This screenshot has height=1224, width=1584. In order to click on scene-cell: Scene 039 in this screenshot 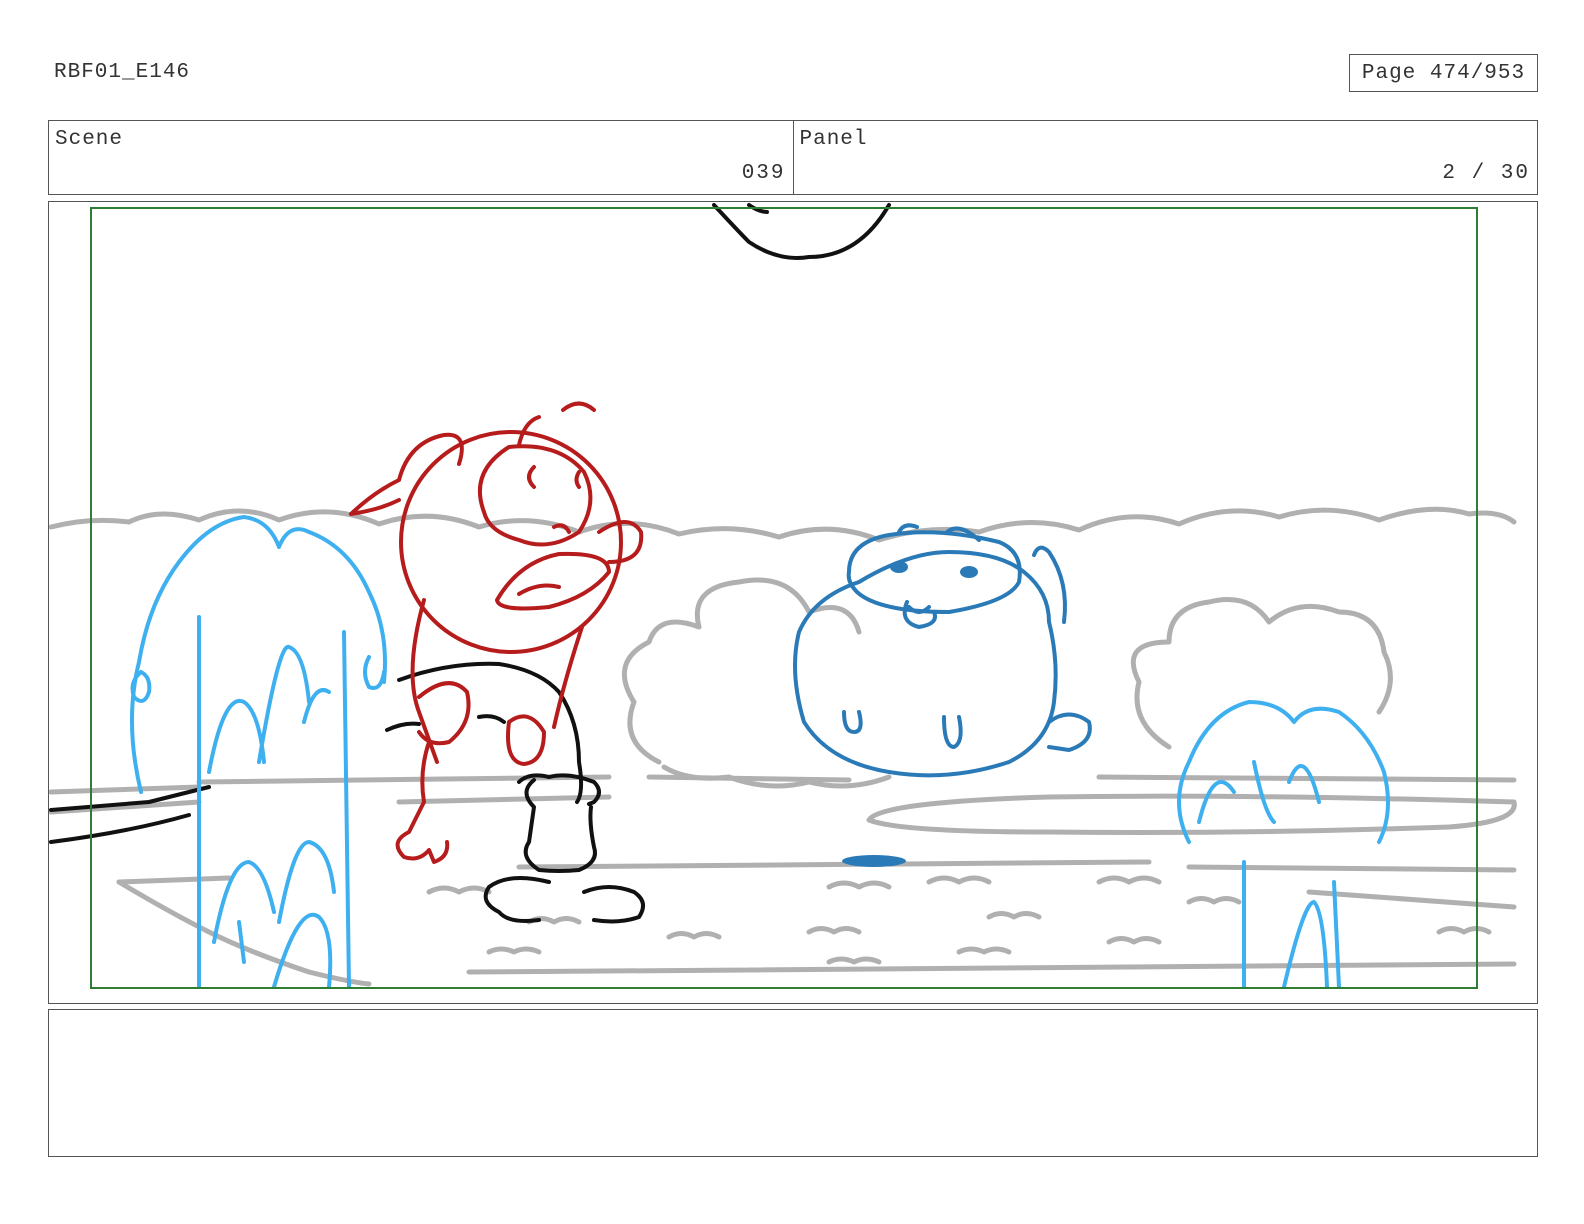, I will do `click(421, 157)`.